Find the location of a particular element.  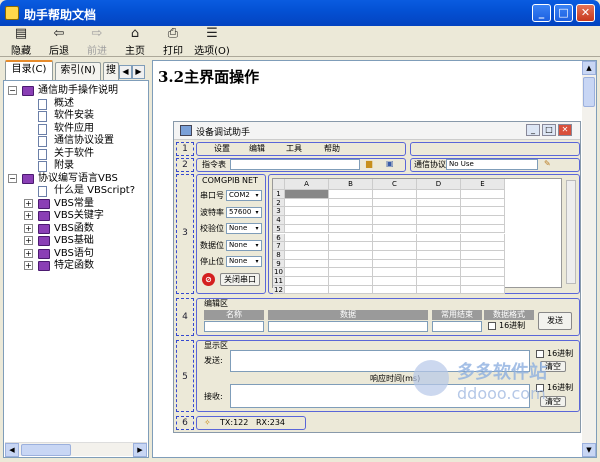

scroll-right-icon: ▶ is located at coordinates (140, 450).